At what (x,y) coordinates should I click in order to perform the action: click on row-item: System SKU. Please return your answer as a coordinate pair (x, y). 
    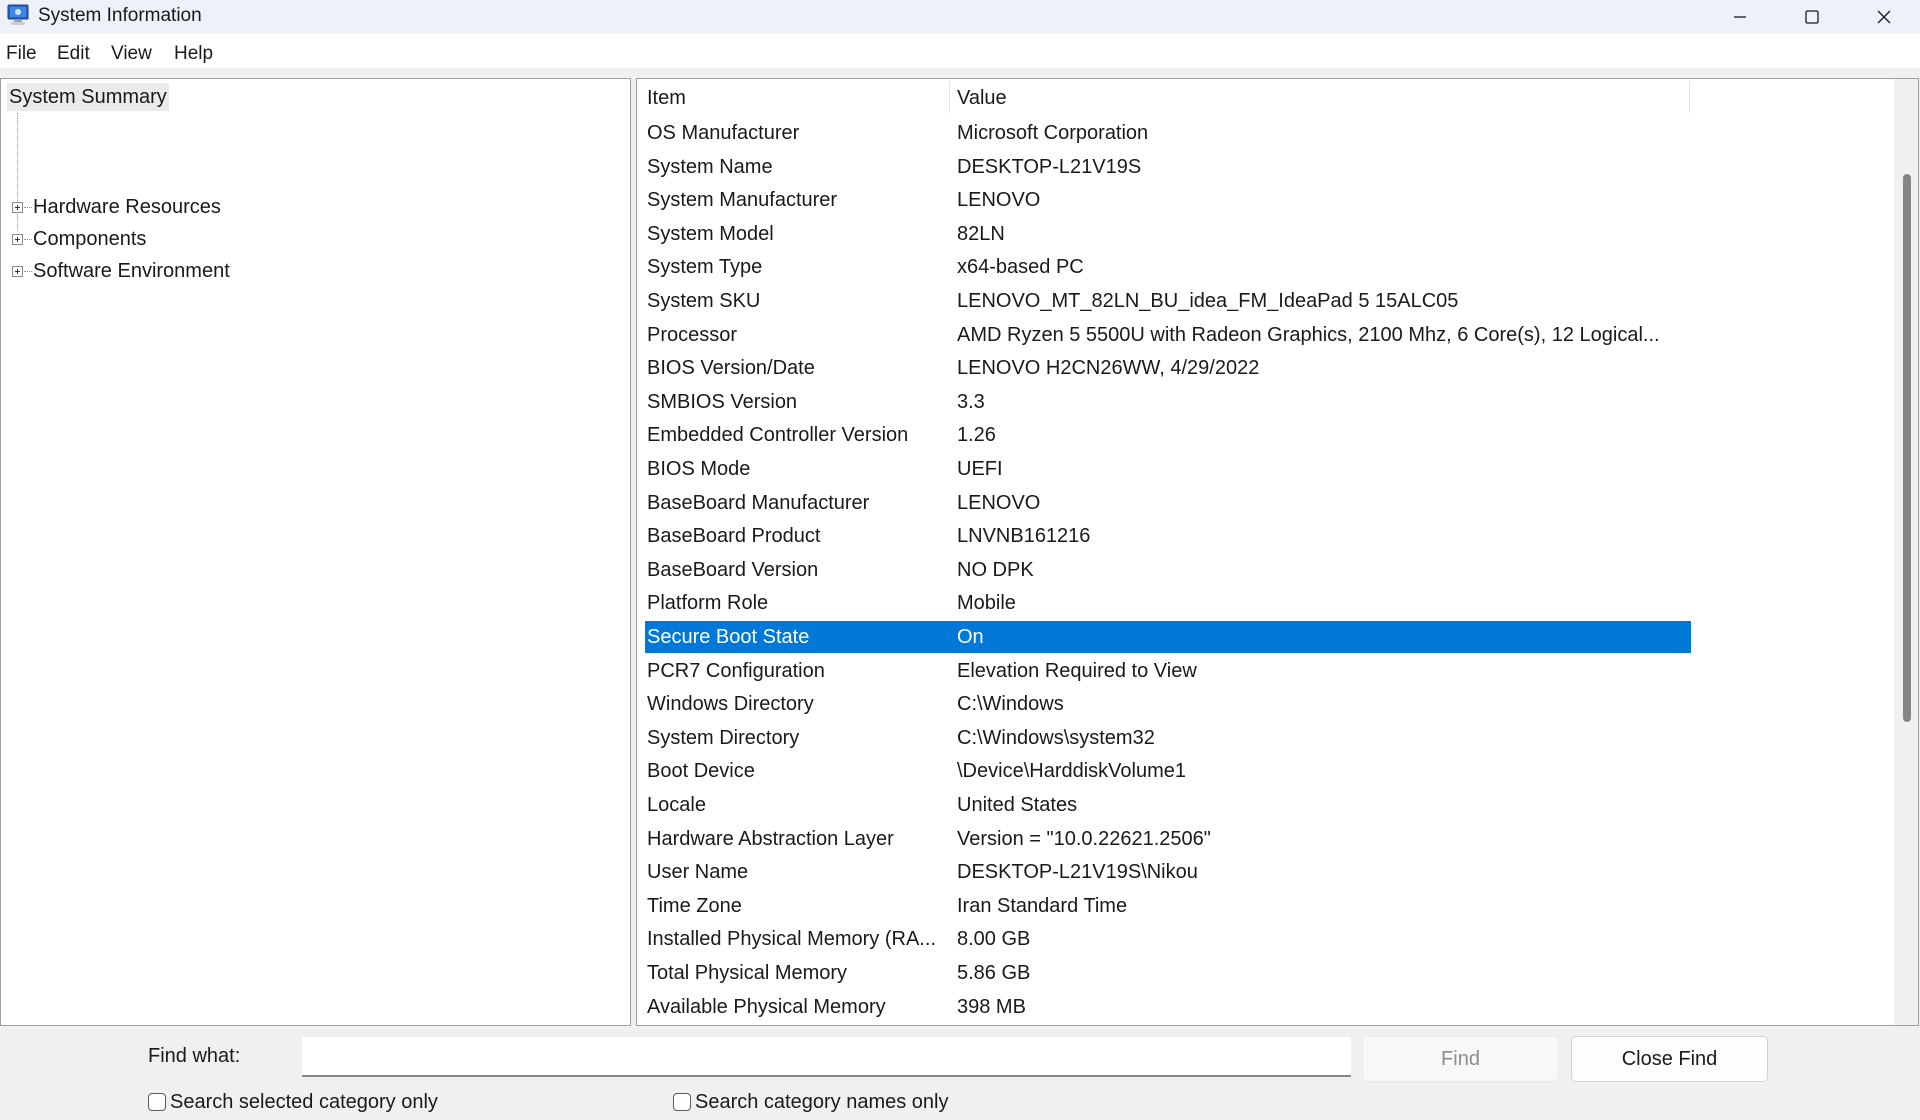
    Looking at the image, I should click on (704, 301).